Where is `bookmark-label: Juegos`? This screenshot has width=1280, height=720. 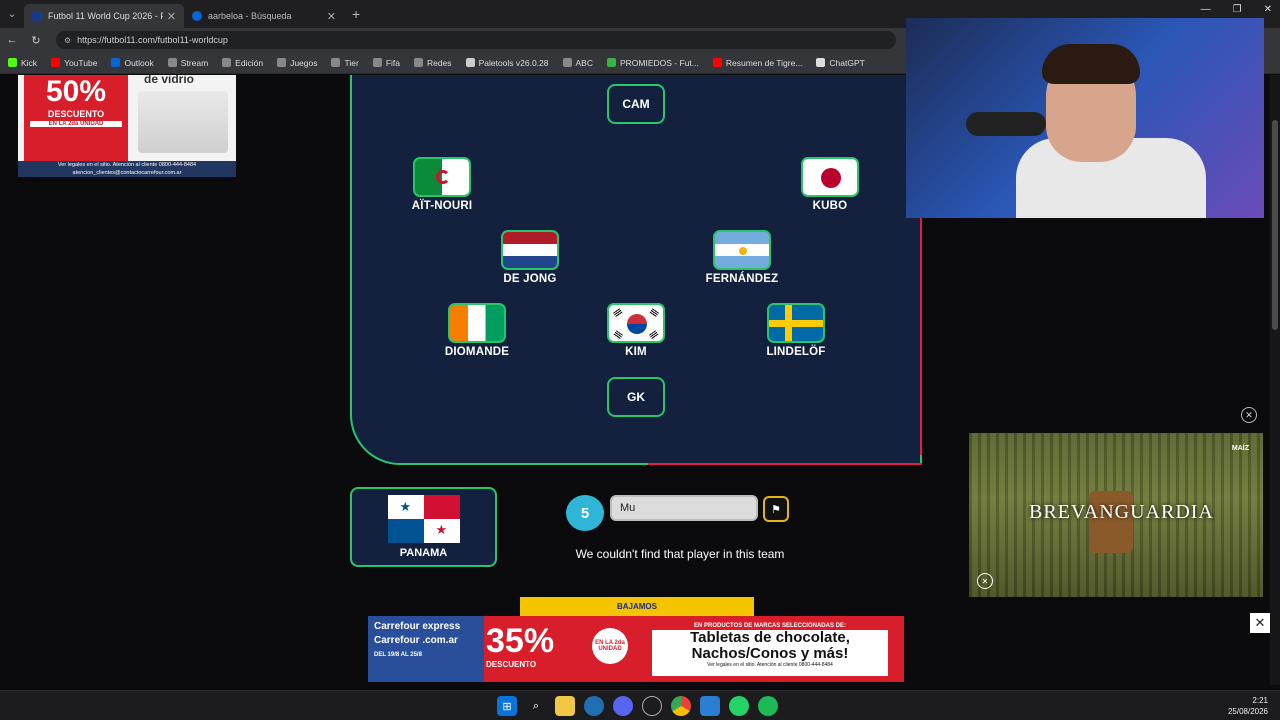 bookmark-label: Juegos is located at coordinates (304, 62).